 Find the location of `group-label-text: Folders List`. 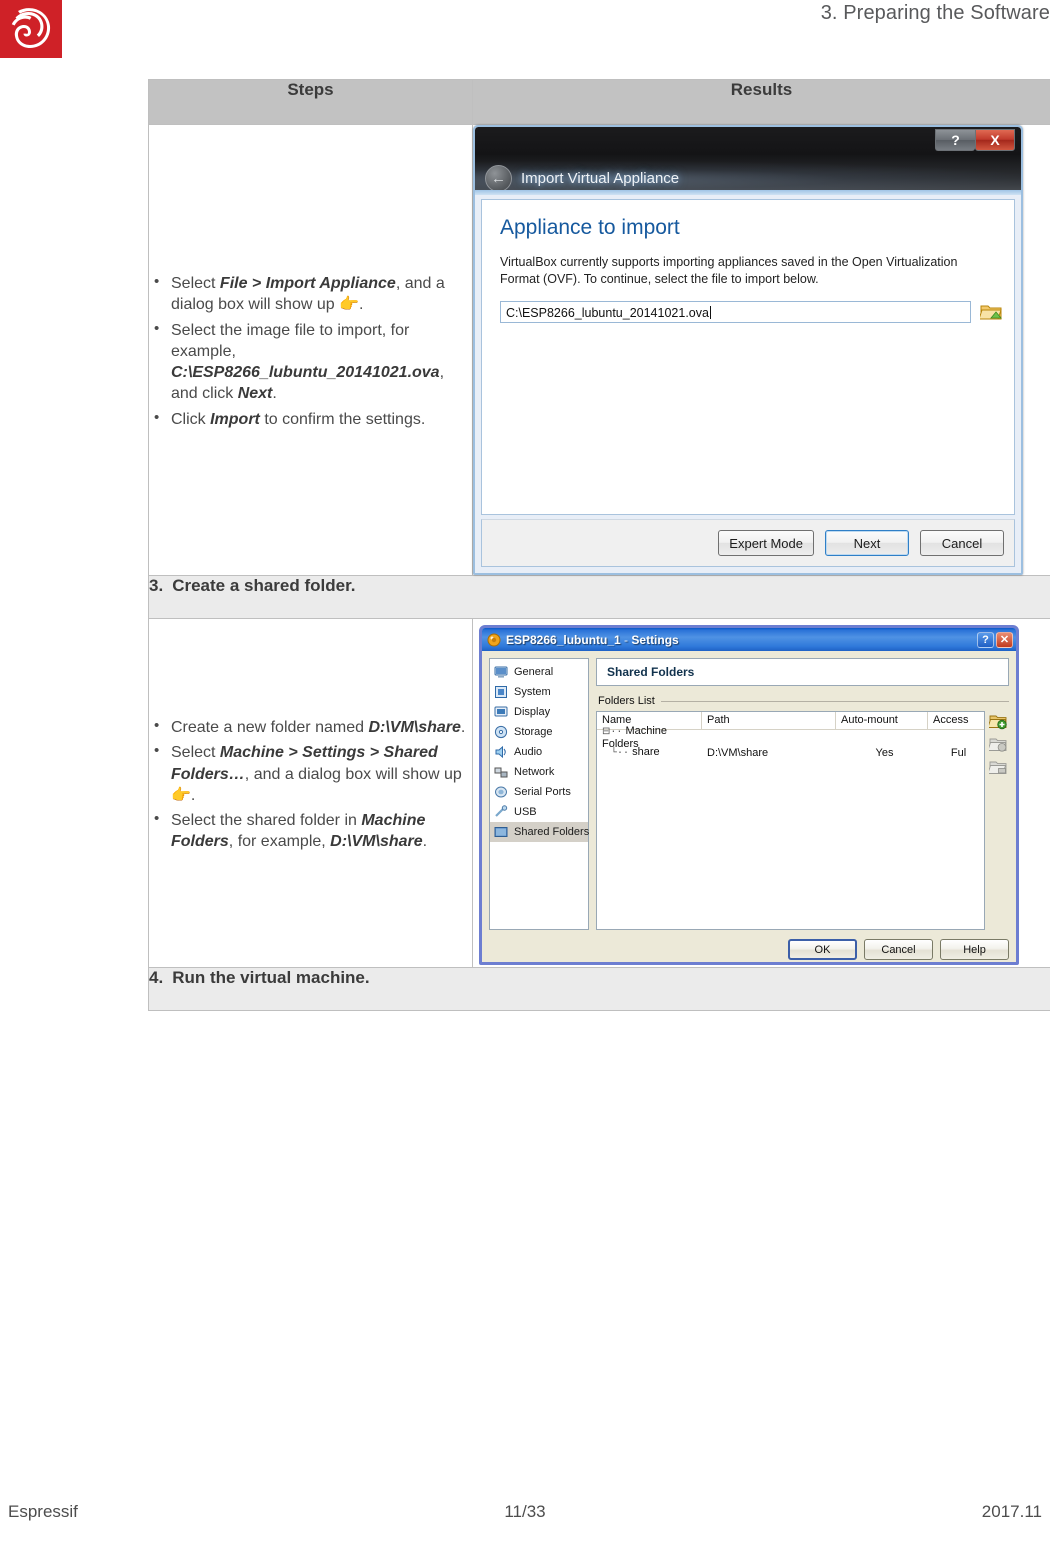

group-label-text: Folders List is located at coordinates (626, 701).